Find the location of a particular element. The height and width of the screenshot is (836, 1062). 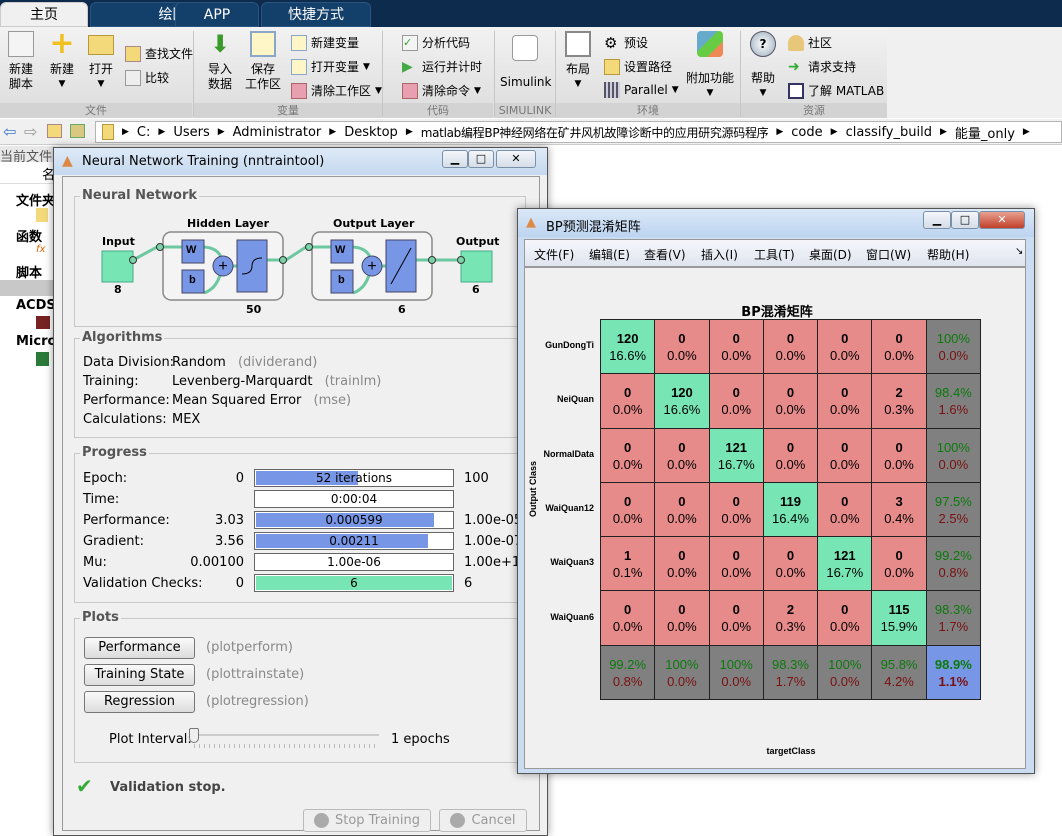

png-file-icon is located at coordinates (43, 322).